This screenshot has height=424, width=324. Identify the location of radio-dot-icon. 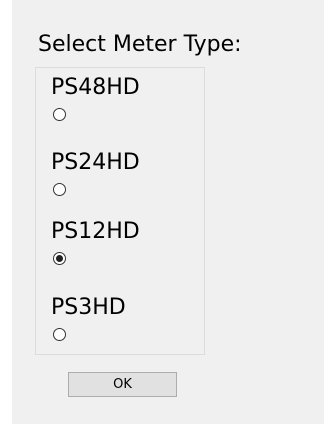
(59, 258).